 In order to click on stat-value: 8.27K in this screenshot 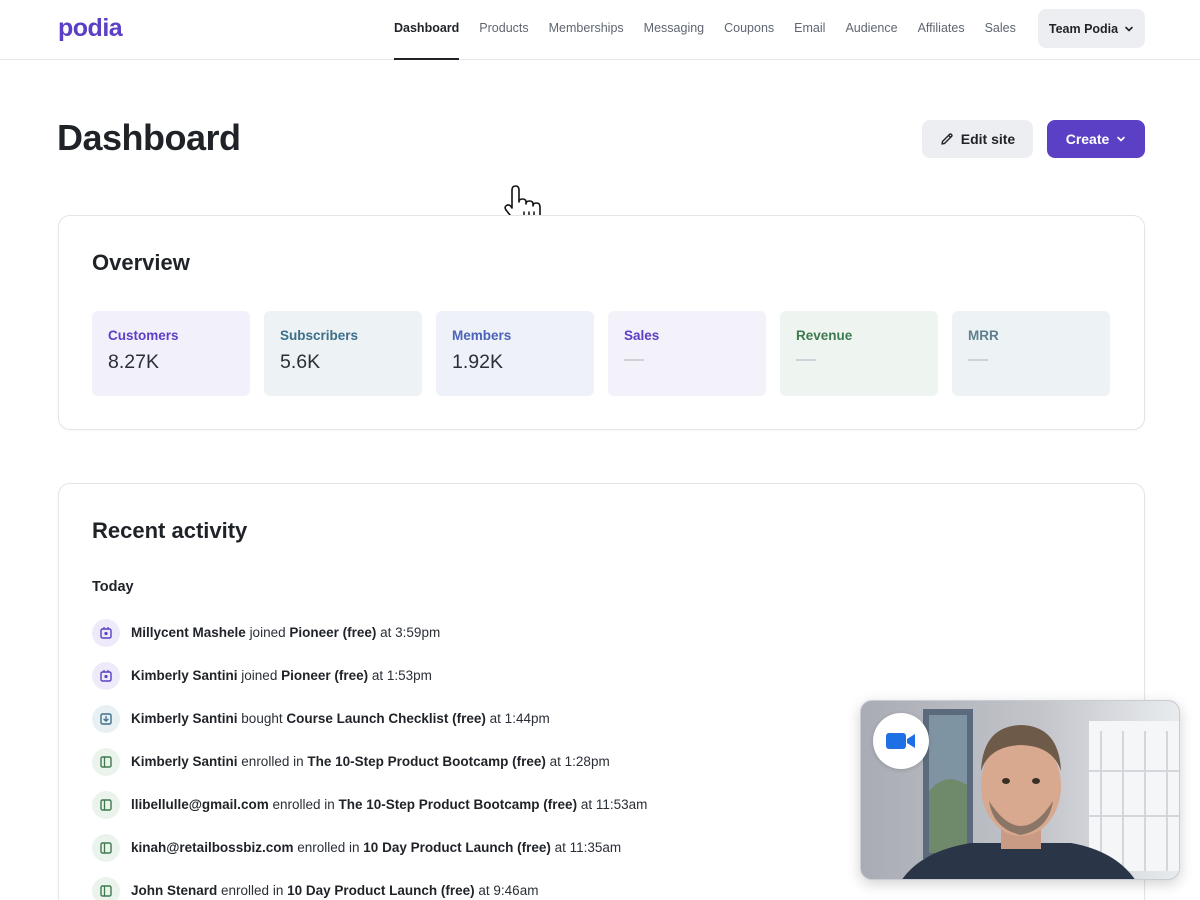, I will do `click(133, 362)`.